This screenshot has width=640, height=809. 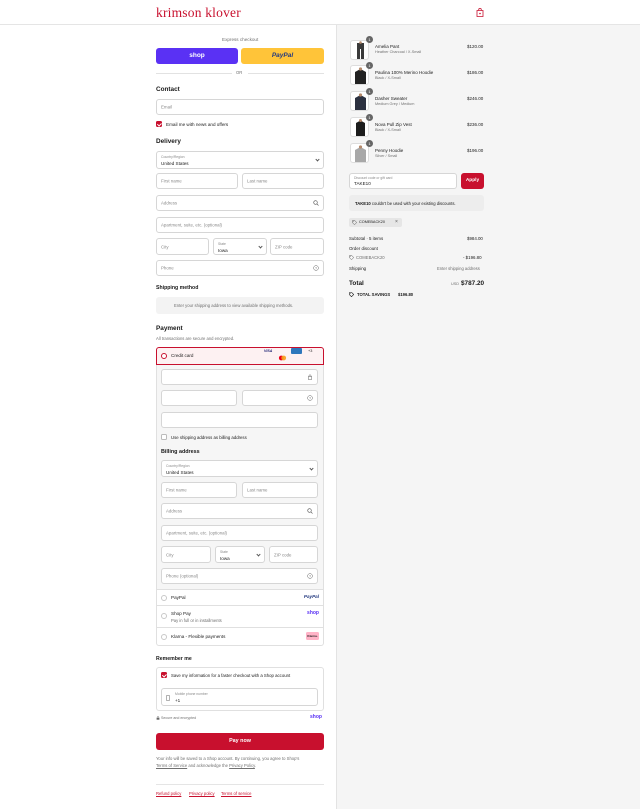 I want to click on payment-title: Payment, so click(x=169, y=328).